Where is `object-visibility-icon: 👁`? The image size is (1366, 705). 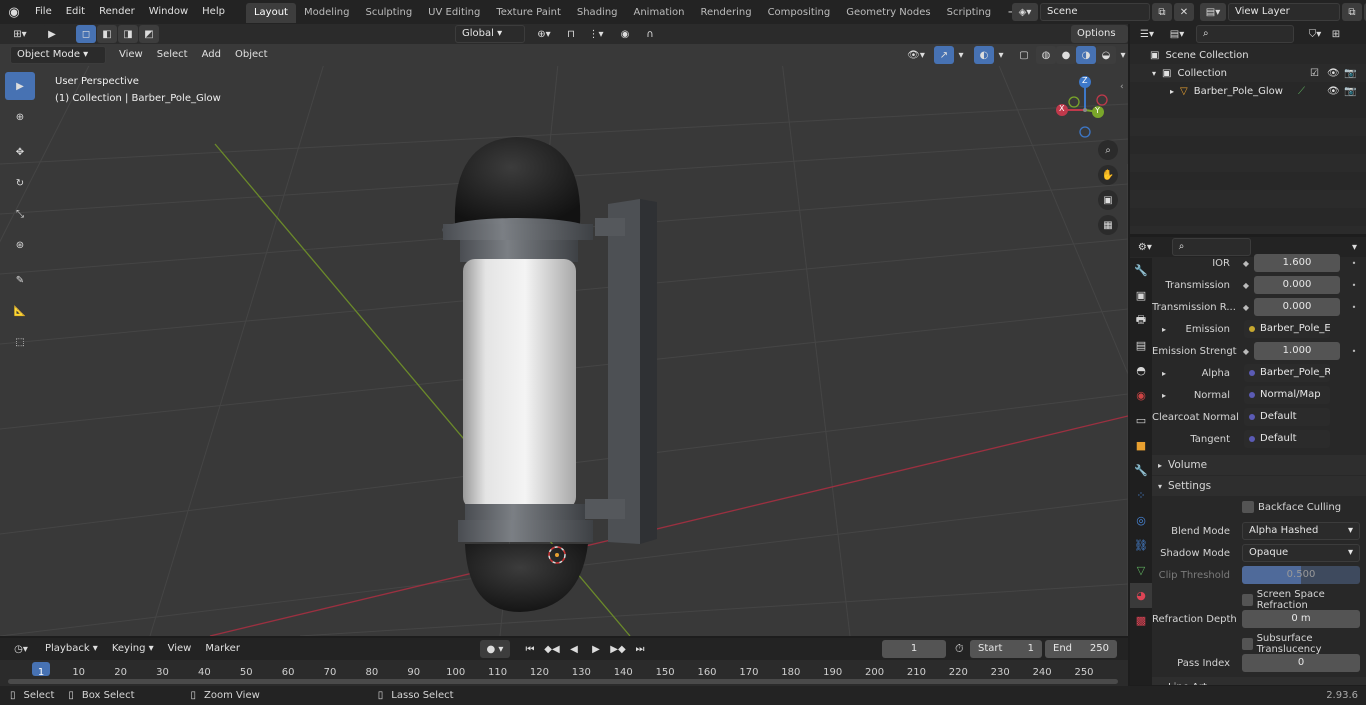
object-visibility-icon: 👁 is located at coordinates (1333, 91).